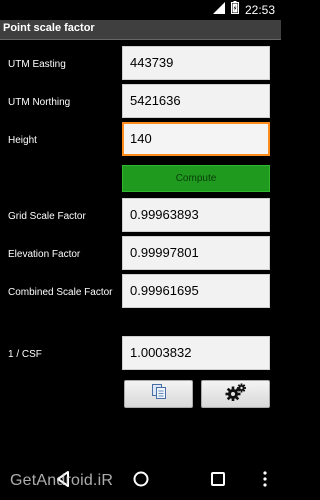 The width and height of the screenshot is (320, 500). I want to click on status-icons: 22:53, so click(246, 10).